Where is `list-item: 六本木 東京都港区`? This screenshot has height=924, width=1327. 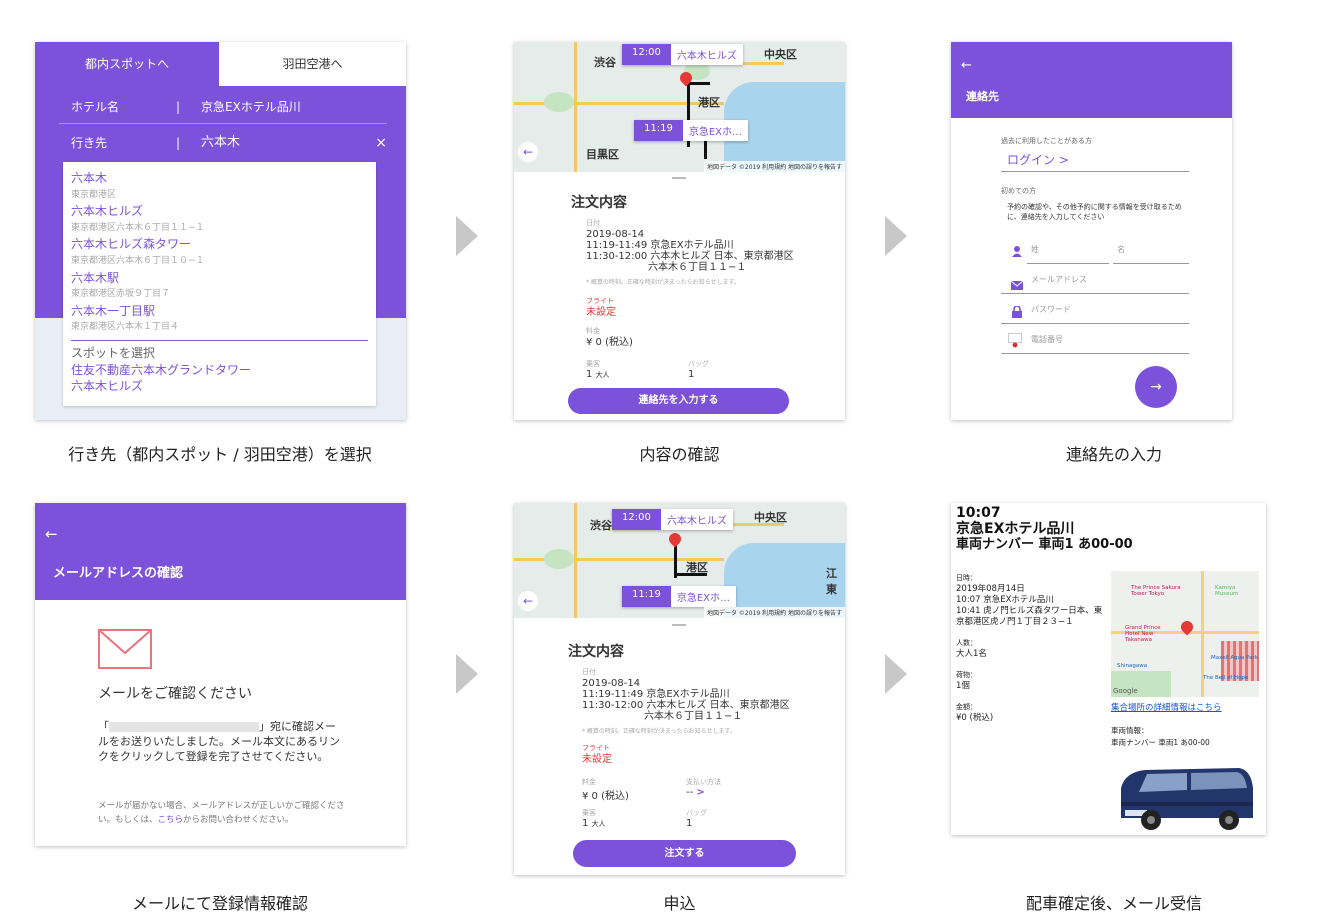
list-item: 六本木 東京都港区 is located at coordinates (219, 186).